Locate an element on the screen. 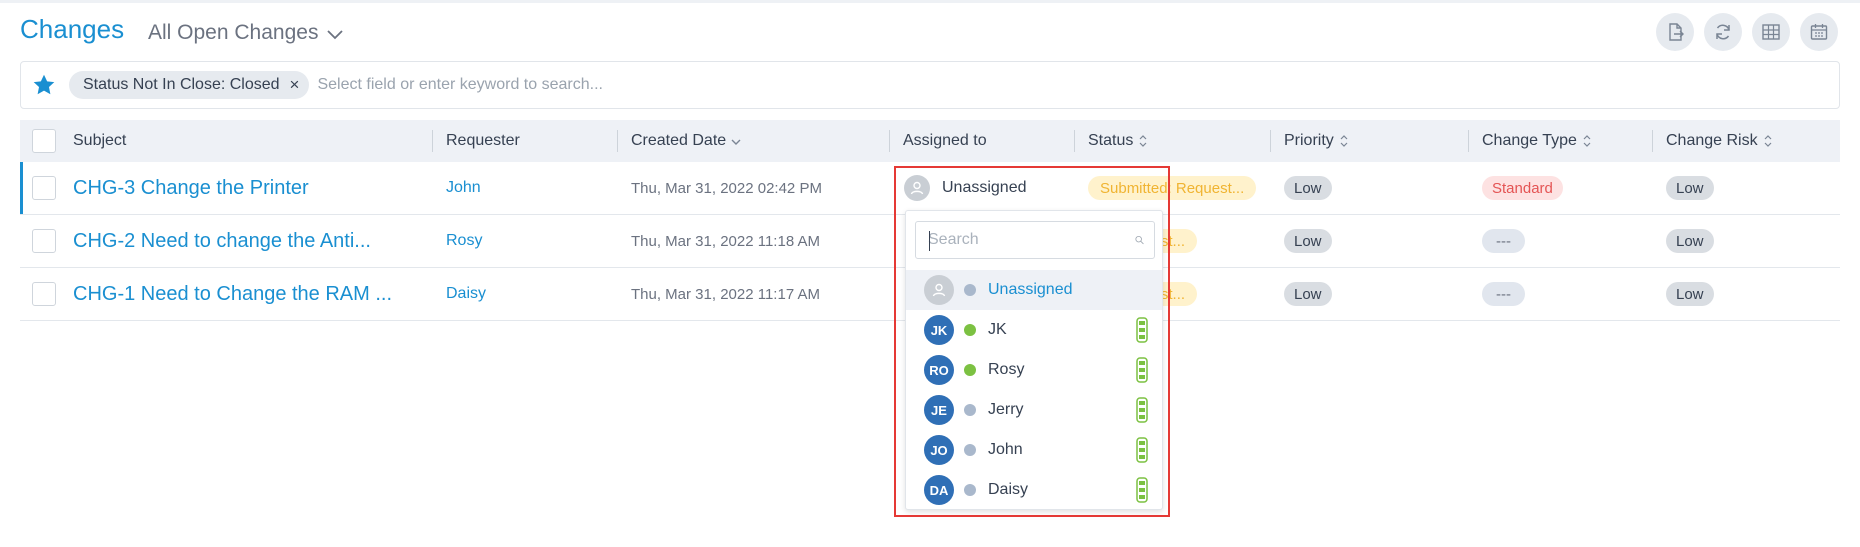 The image size is (1860, 547). star-icon is located at coordinates (44, 85).